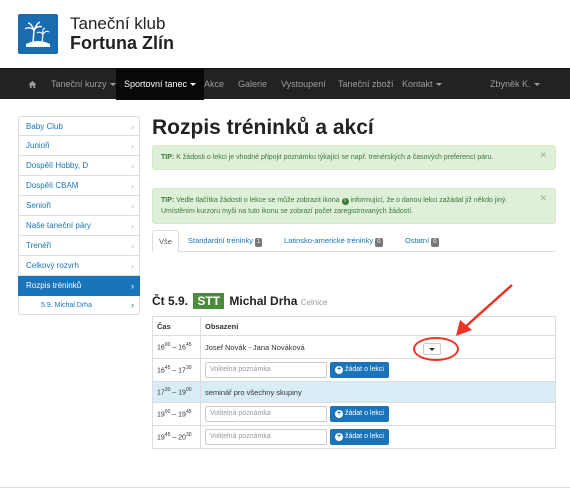  What do you see at coordinates (79, 226) in the screenshot?
I see `sidebar-item-nase-pary: Naše taneční páry ›` at bounding box center [79, 226].